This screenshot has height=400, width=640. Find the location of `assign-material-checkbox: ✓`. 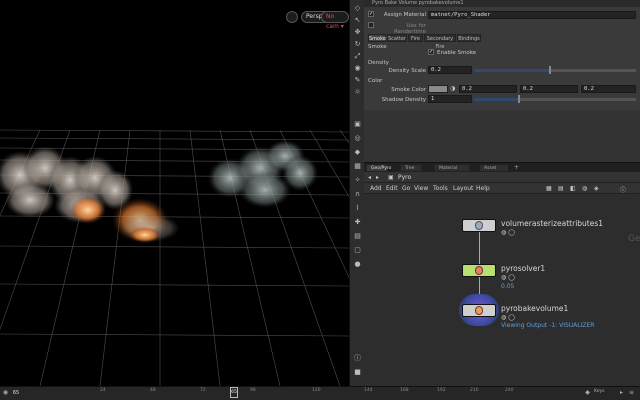

assign-material-checkbox: ✓ is located at coordinates (371, 14).